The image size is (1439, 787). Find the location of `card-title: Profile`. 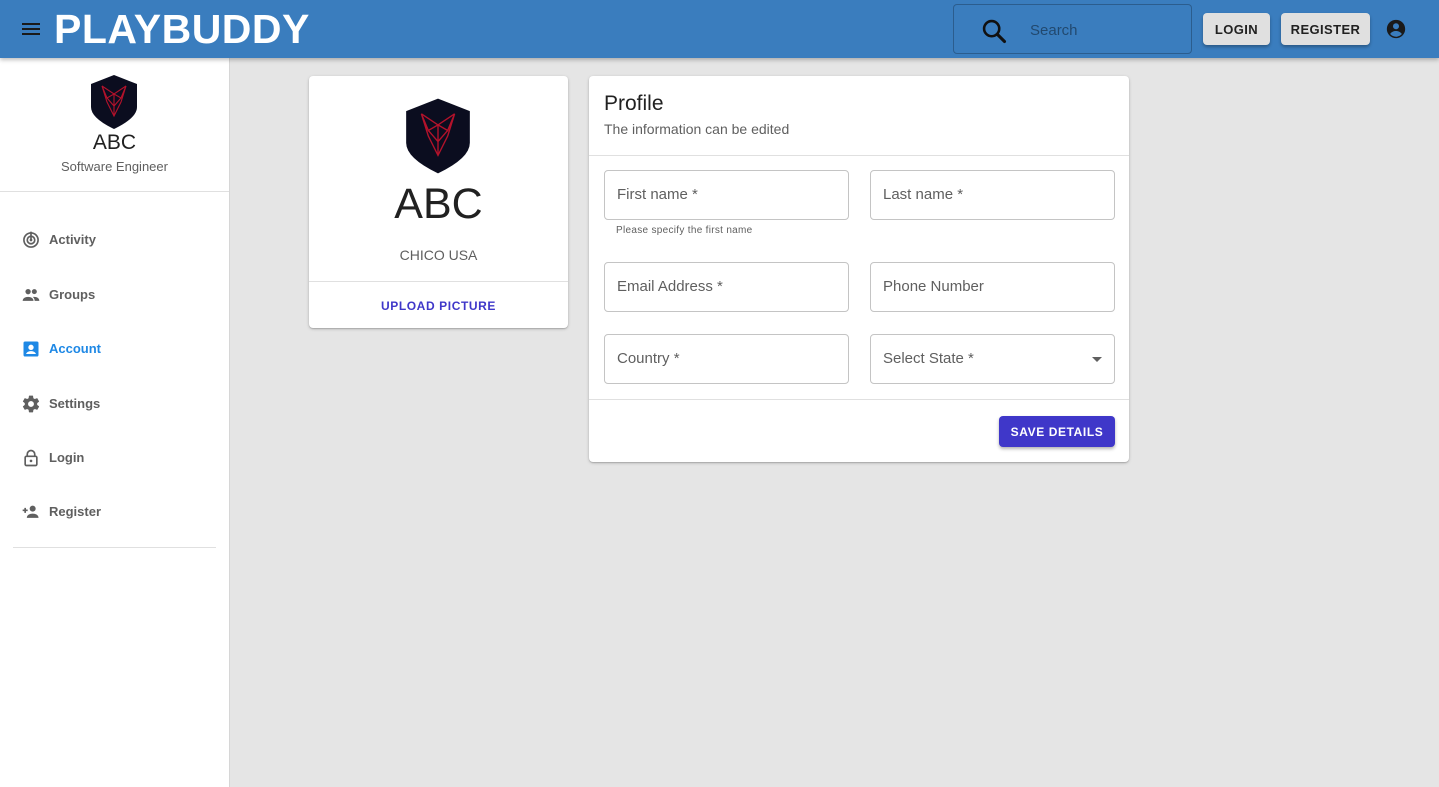

card-title: Profile is located at coordinates (634, 103).